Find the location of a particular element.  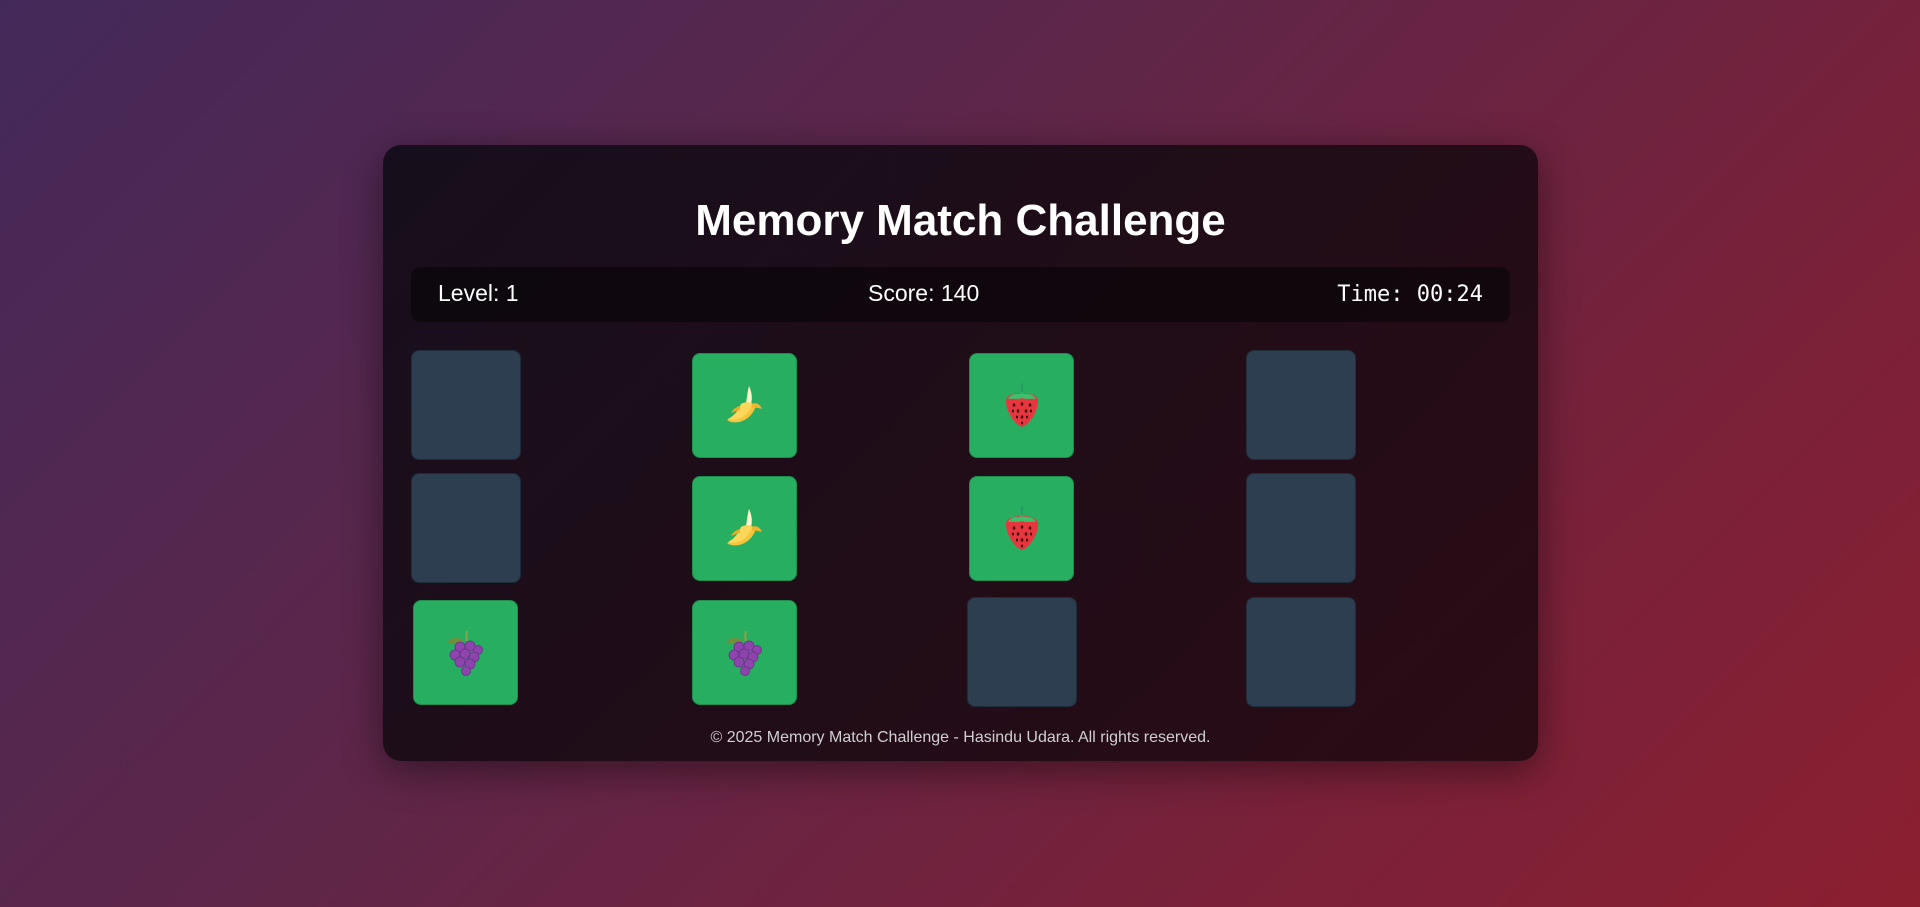

game-title: Memory Match Challenge is located at coordinates (960, 220).